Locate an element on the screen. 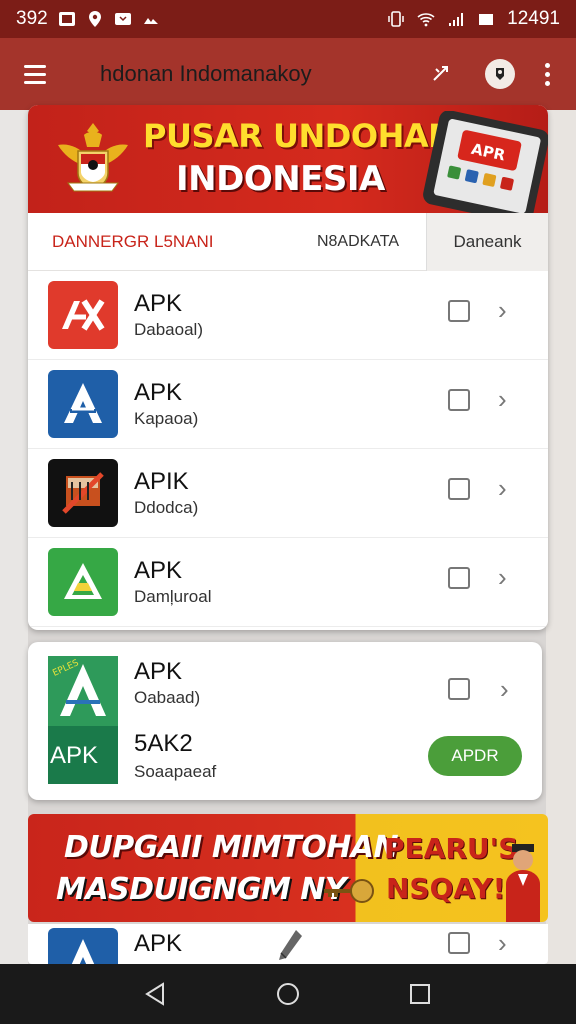 Image resolution: width=576 pixels, height=1024 pixels. profile-icon is located at coordinates (500, 74).